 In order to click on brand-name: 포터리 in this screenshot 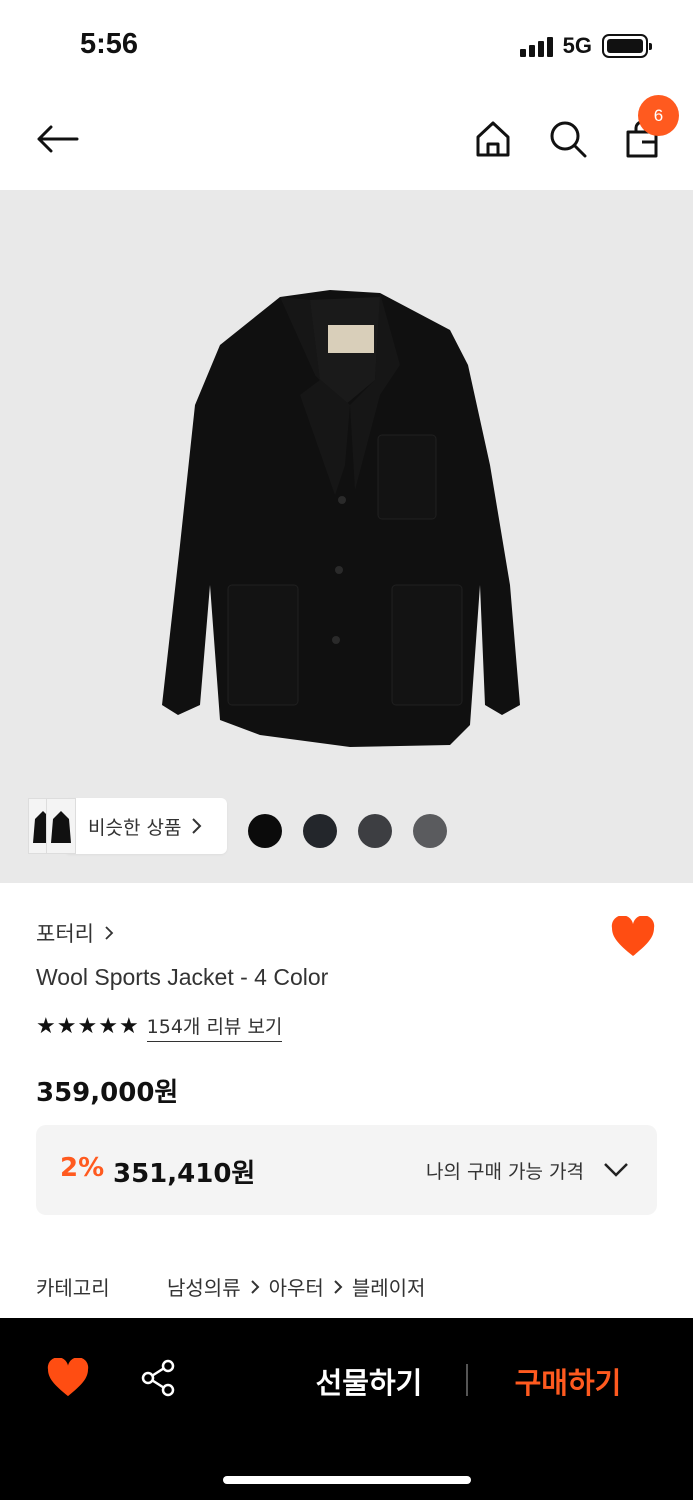, I will do `click(65, 934)`.